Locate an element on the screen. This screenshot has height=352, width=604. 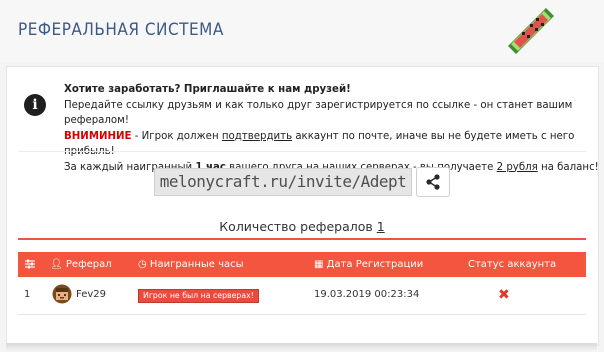
hours-status-badge: Игрок не был на серверах! is located at coordinates (198, 296).